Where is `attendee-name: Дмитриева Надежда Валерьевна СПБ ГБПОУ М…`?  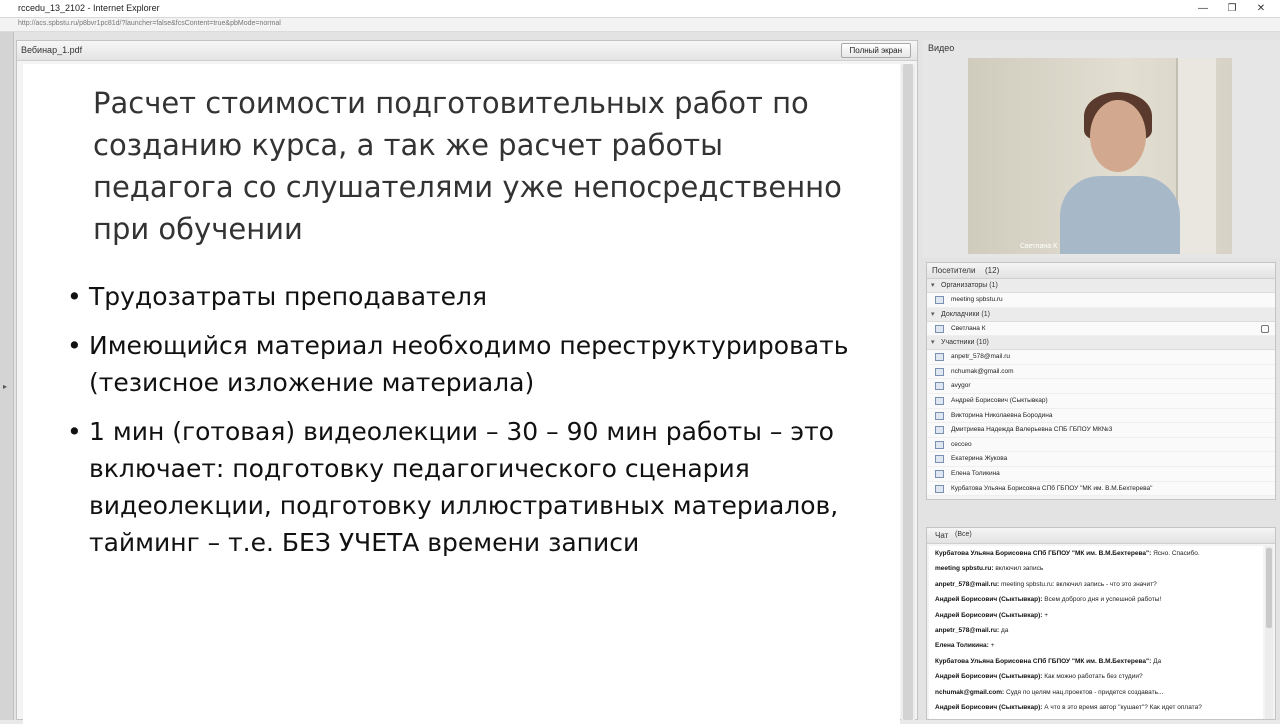
attendee-name: Дмитриева Надежда Валерьевна СПБ ГБПОУ М… is located at coordinates (1032, 430).